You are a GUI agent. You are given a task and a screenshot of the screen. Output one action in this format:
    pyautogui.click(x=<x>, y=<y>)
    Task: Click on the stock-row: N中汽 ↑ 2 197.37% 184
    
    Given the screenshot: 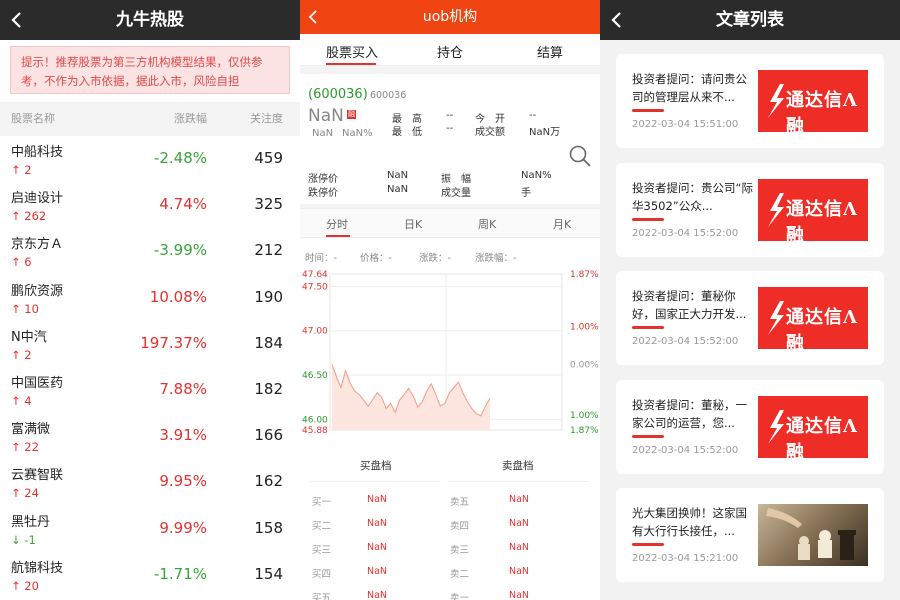 What is the action you would take?
    pyautogui.click(x=150, y=344)
    